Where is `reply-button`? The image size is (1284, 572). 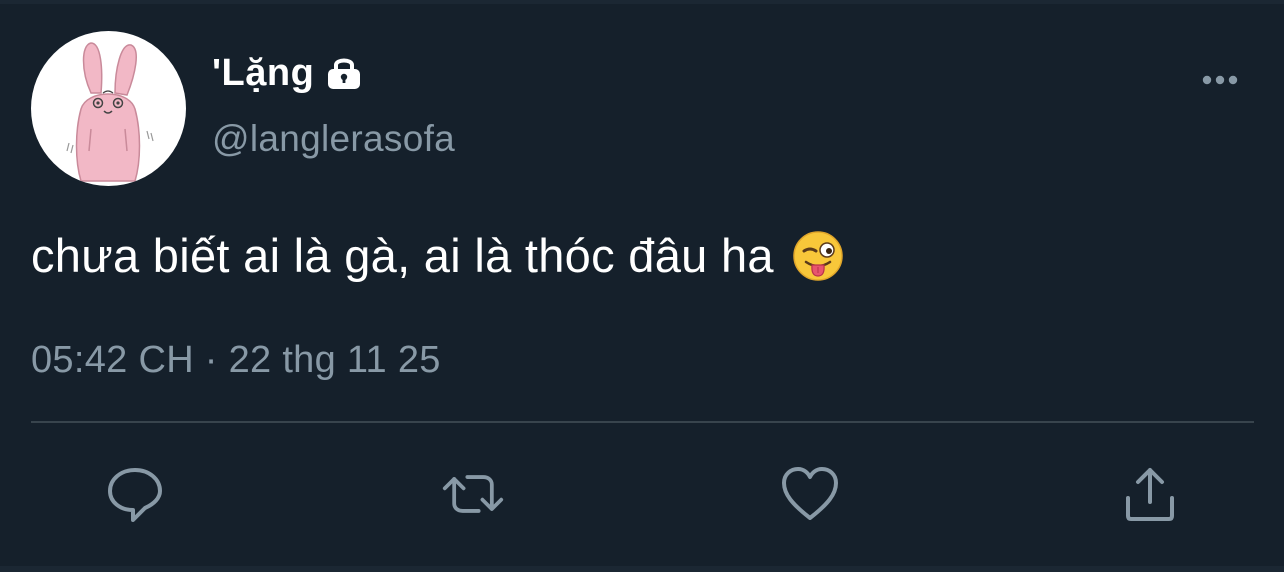 reply-button is located at coordinates (135, 494).